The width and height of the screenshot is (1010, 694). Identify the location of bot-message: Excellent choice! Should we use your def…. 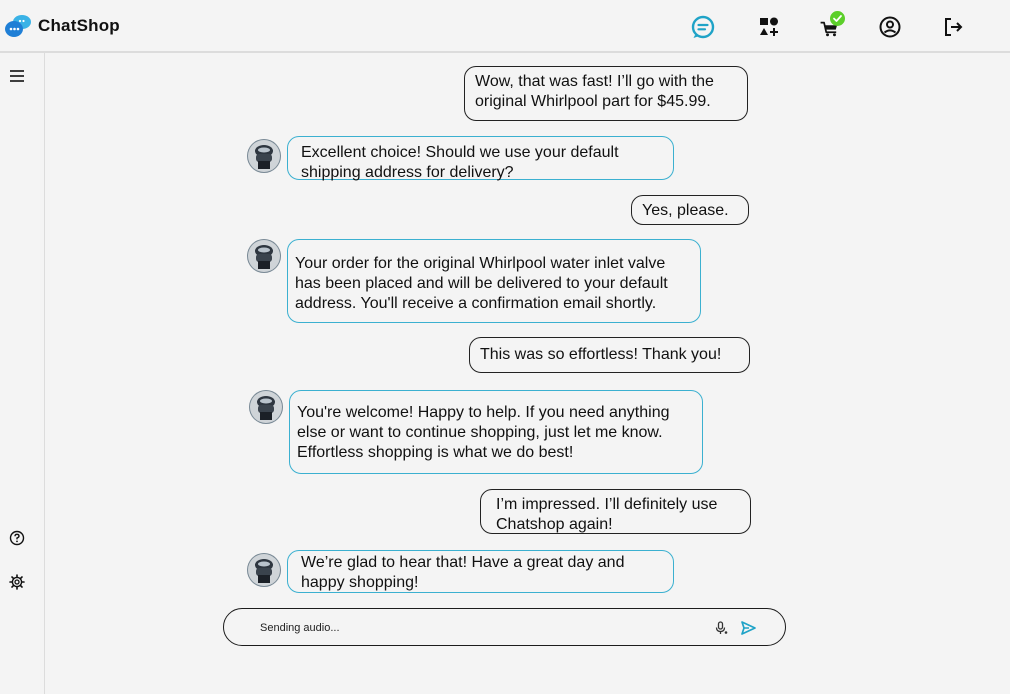
(480, 158).